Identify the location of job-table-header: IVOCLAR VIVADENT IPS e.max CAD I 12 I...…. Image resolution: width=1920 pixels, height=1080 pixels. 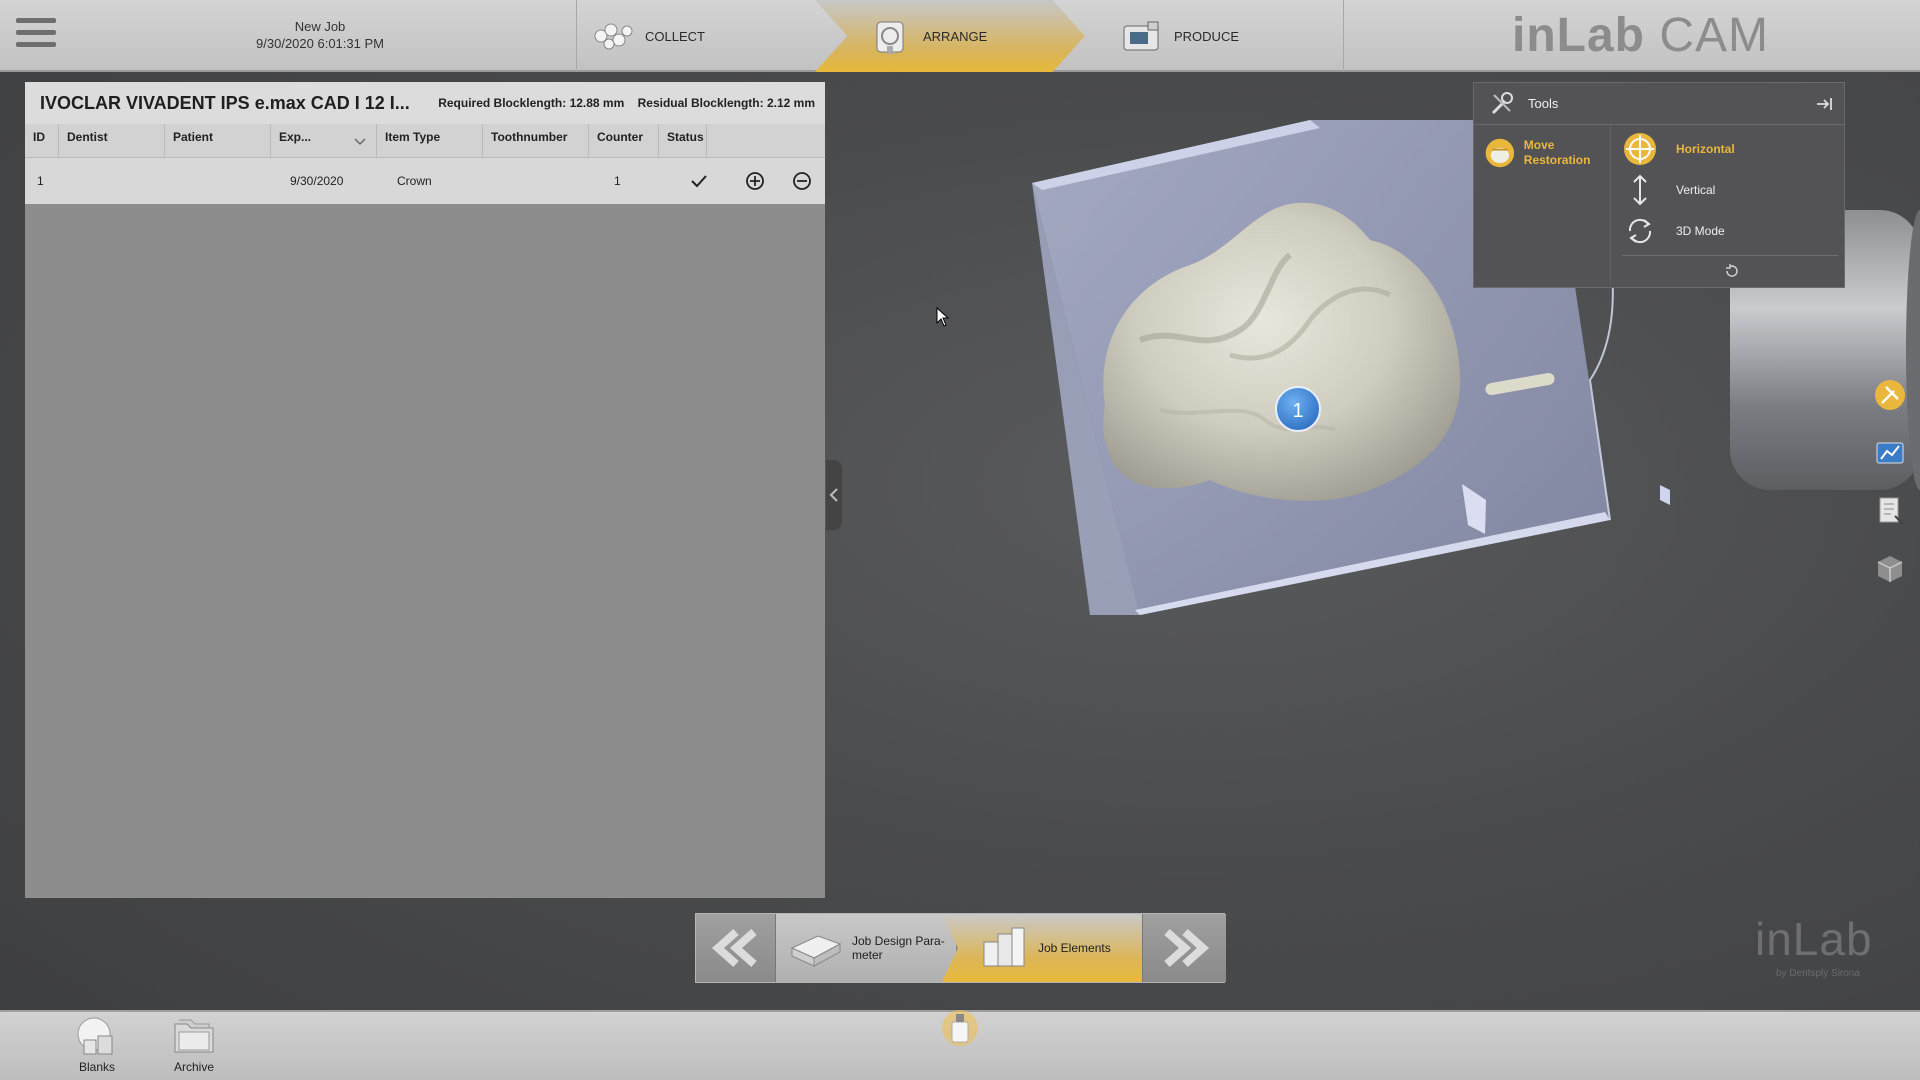
(425, 103).